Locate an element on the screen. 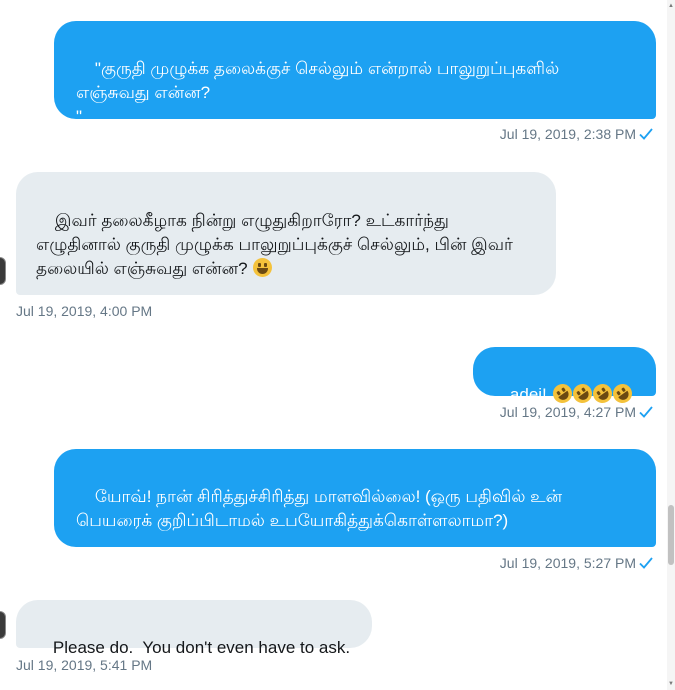 The image size is (675, 690). timestamp-text: Jul 19, 2019, 4:27 PM is located at coordinates (567, 412).